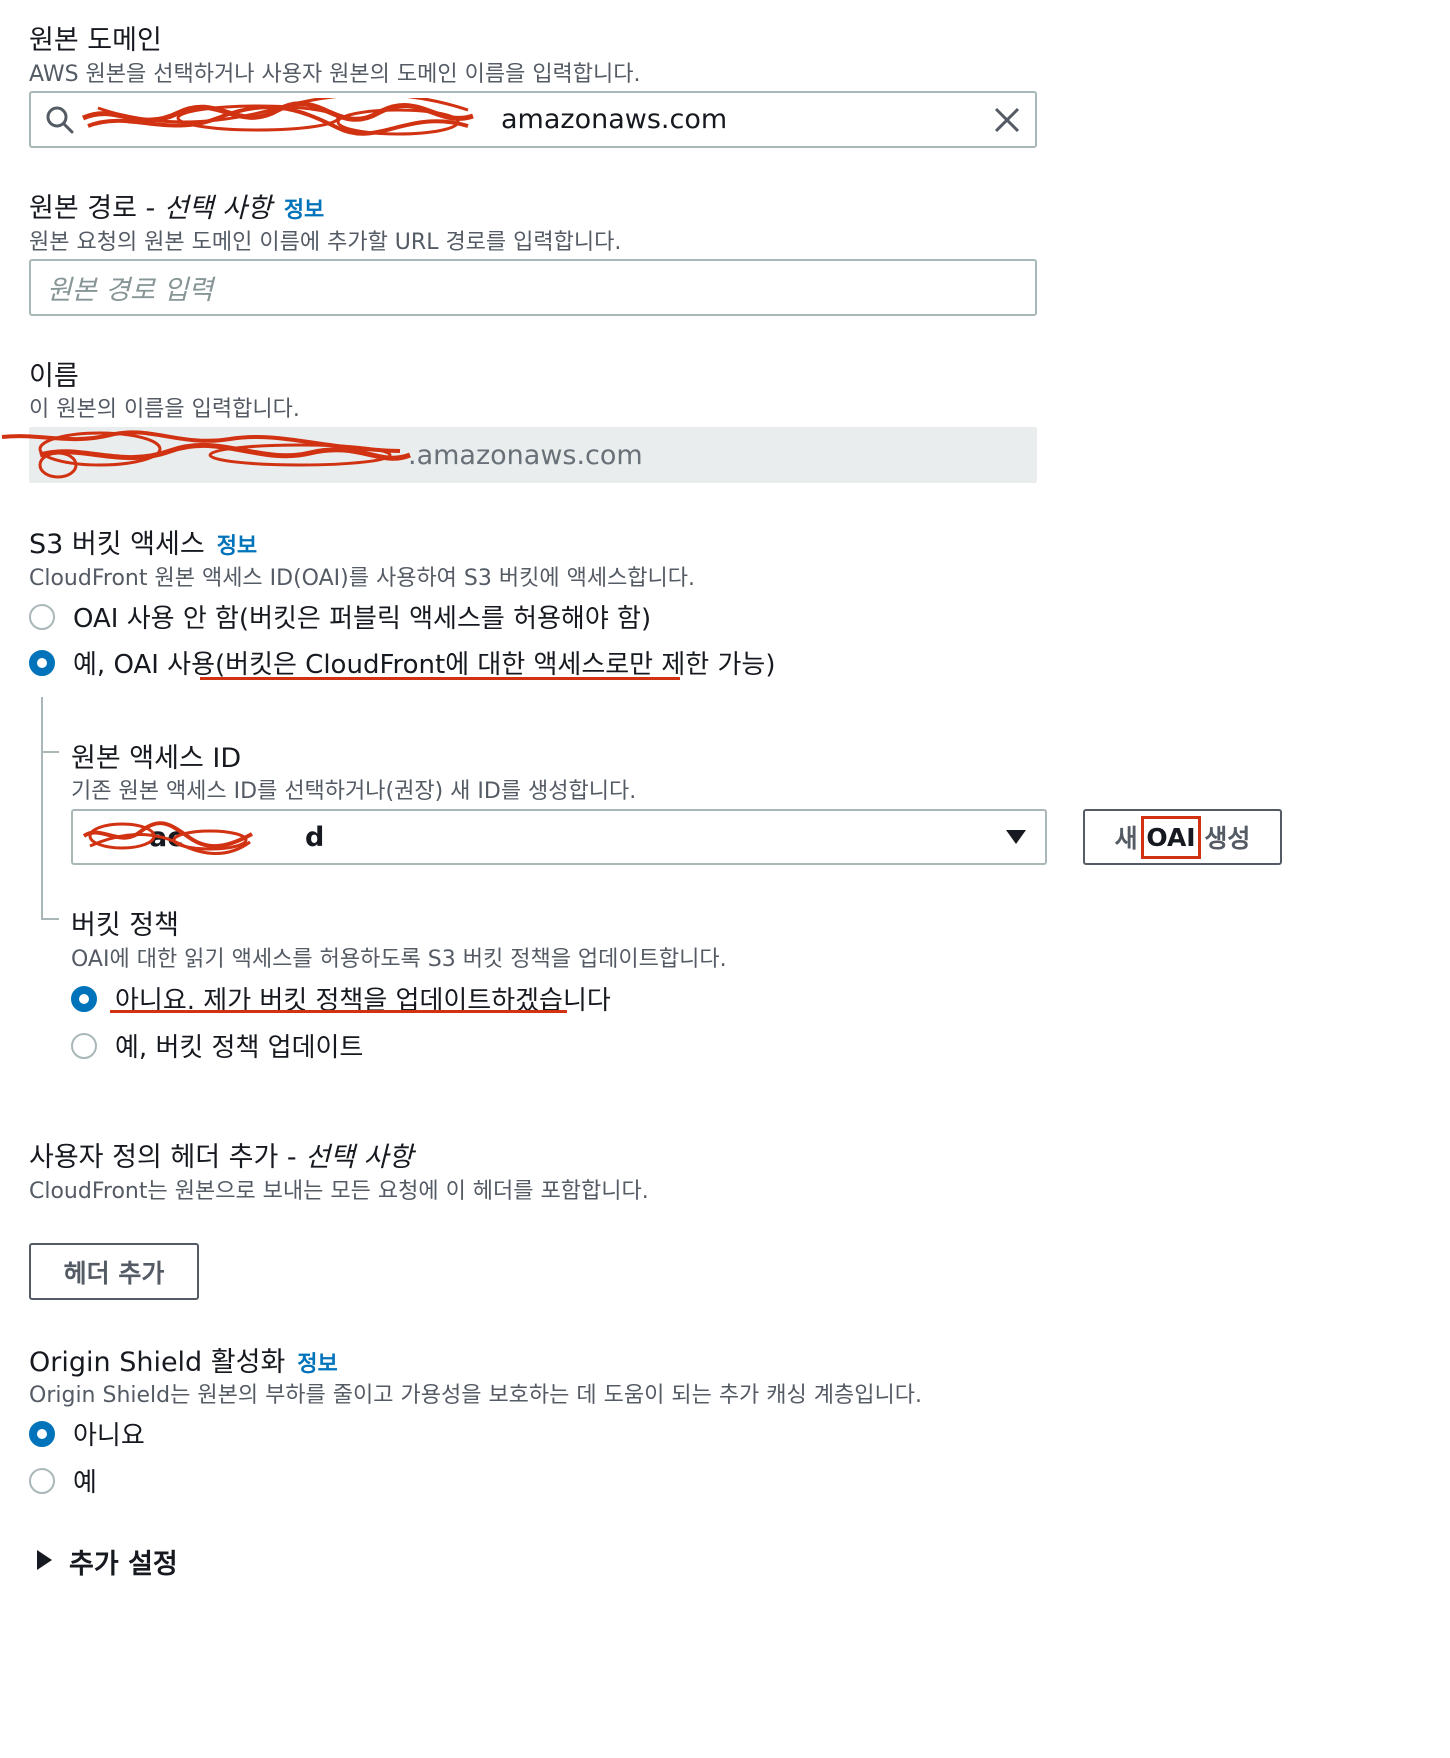 The height and width of the screenshot is (1758, 1450). What do you see at coordinates (117, 544) in the screenshot?
I see `s3-access-label-text: S3 버킷 액세스` at bounding box center [117, 544].